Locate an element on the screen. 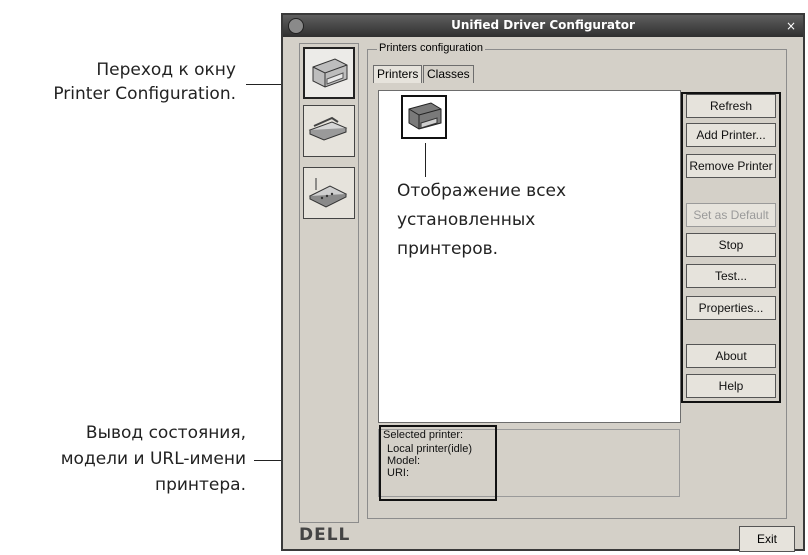 The image size is (808, 555). ports-config-button is located at coordinates (329, 193).